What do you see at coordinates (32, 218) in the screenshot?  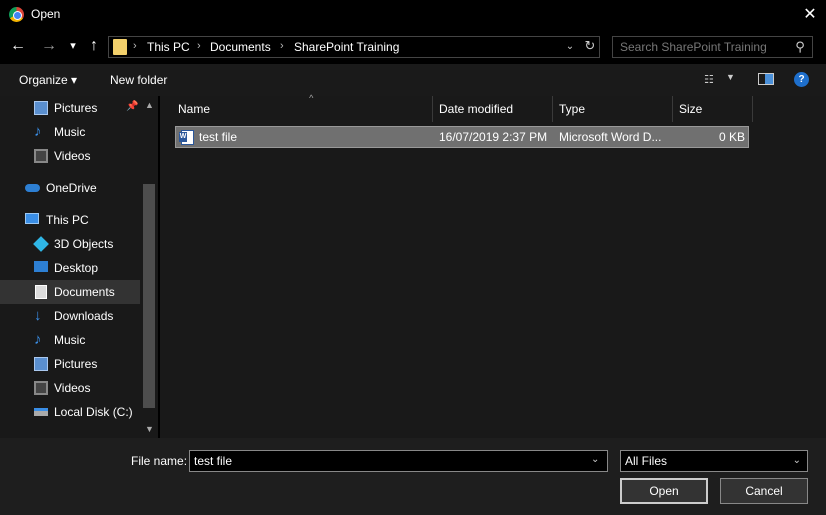 I see `this-pc-icon` at bounding box center [32, 218].